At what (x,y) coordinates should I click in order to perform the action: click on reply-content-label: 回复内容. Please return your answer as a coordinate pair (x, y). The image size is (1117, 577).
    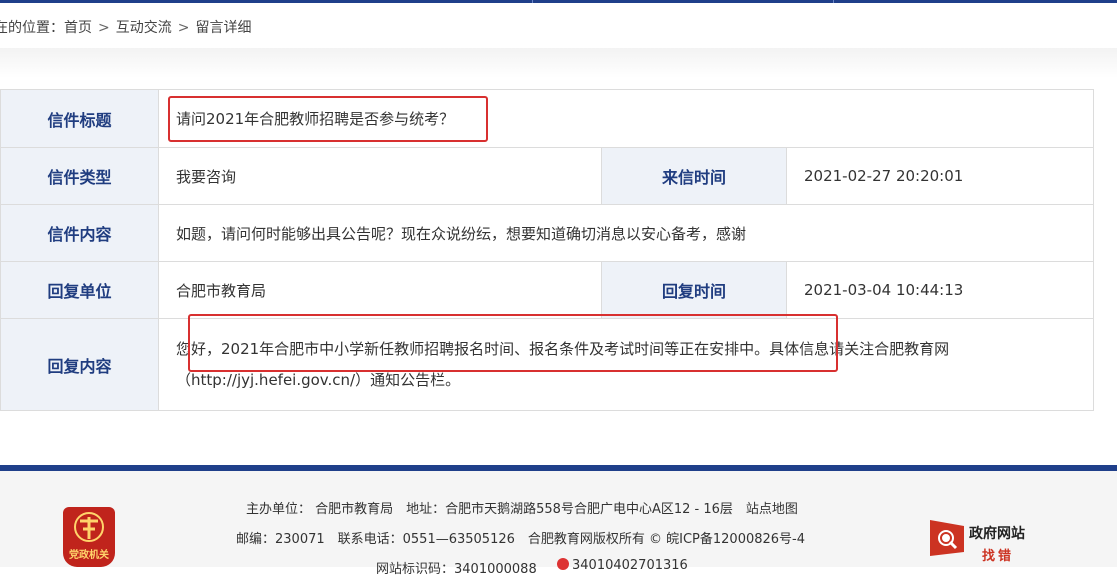
    Looking at the image, I should click on (79, 364).